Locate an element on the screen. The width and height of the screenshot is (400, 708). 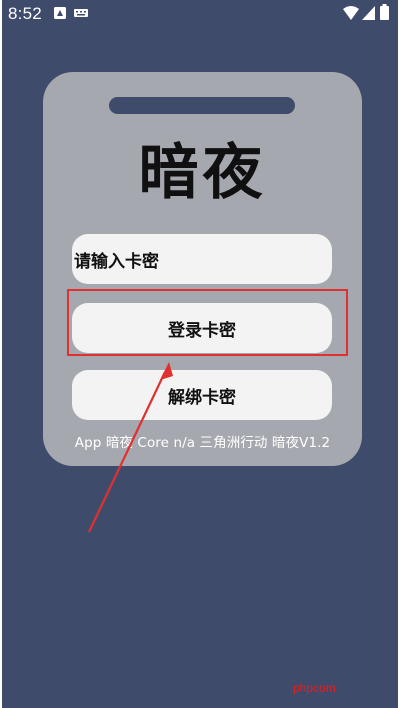
watermark: phpcom is located at coordinates (314, 688).